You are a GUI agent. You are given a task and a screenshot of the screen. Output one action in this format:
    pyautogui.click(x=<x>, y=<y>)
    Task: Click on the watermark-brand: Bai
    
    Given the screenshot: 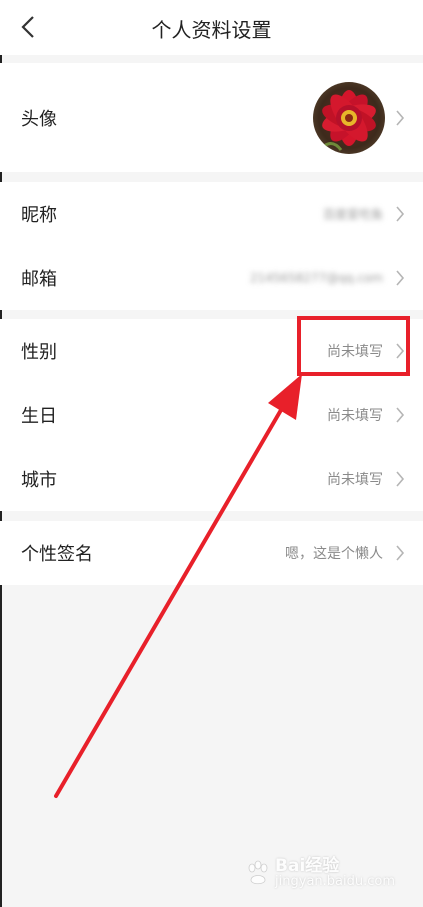 What is the action you would take?
    pyautogui.click(x=290, y=865)
    